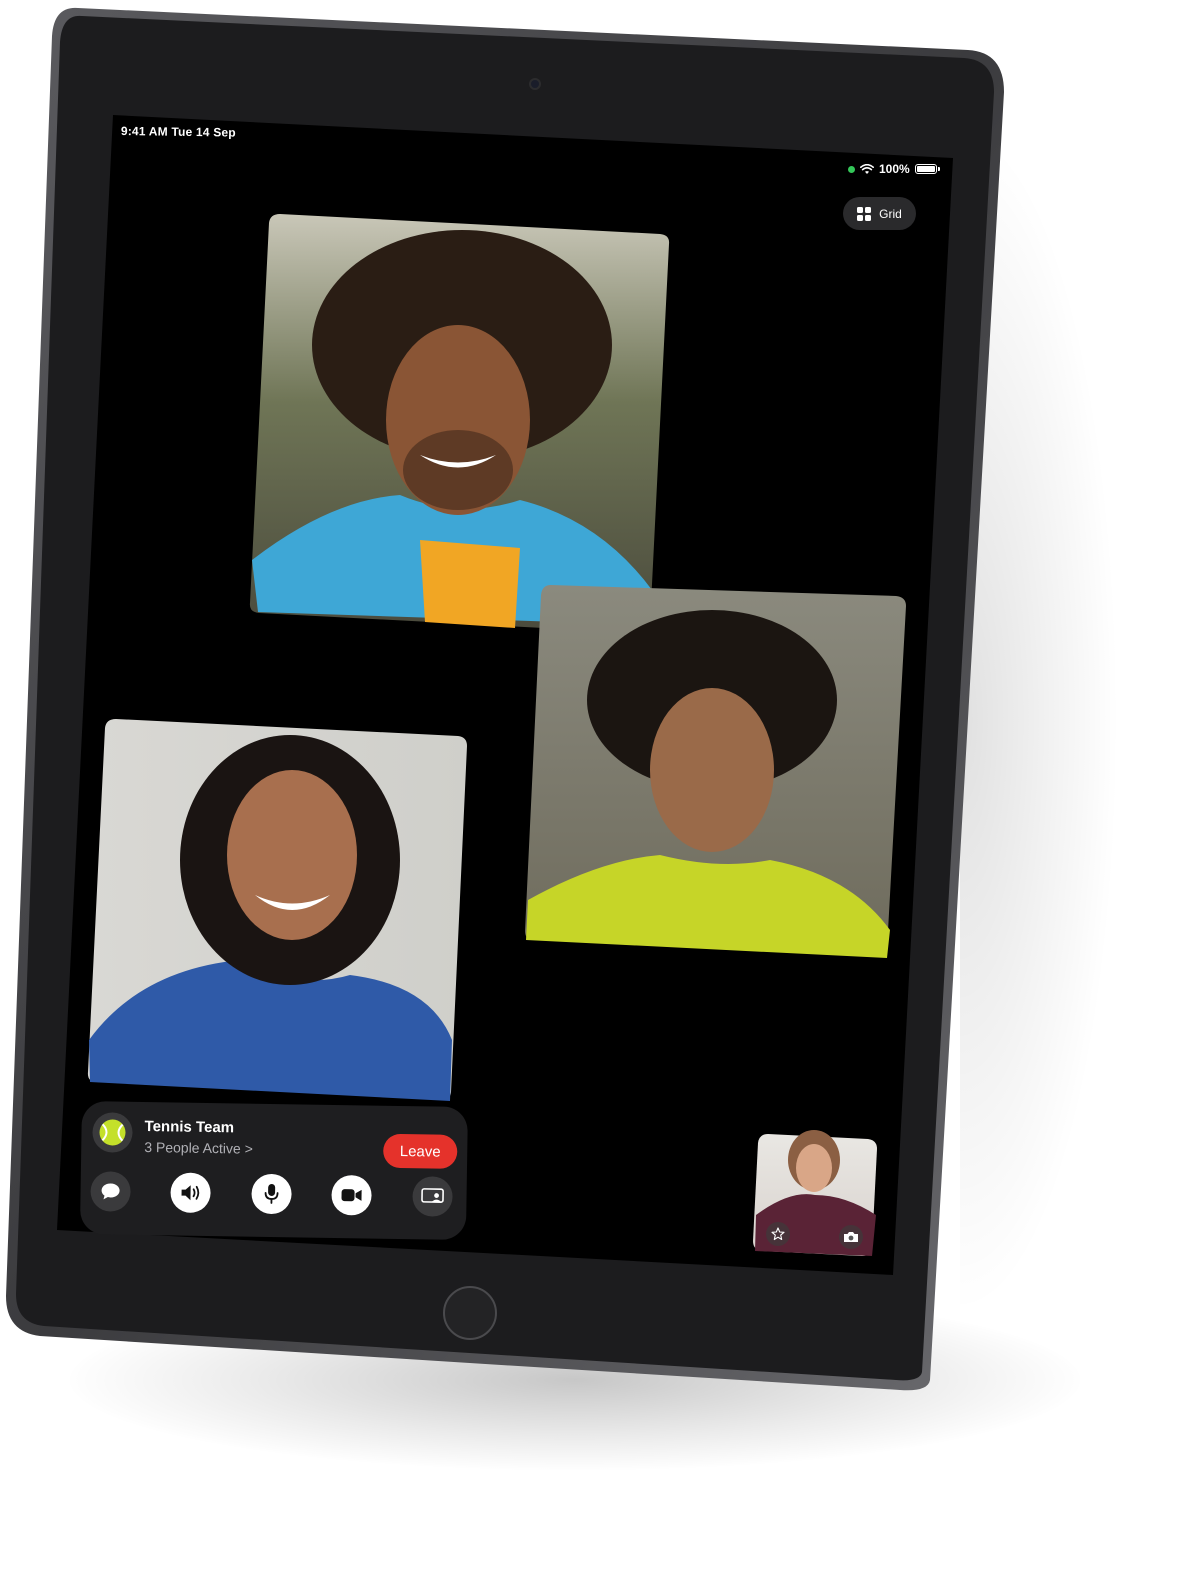 The image size is (1188, 1574). I want to click on video-camera-icon, so click(351, 1195).